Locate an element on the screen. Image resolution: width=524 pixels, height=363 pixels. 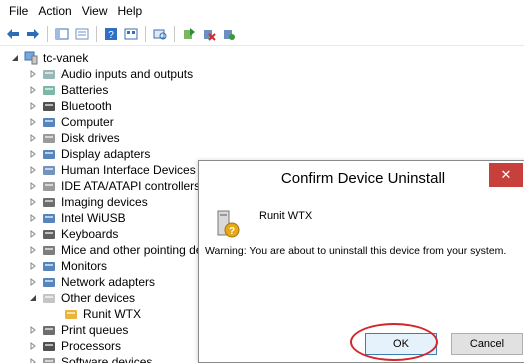
tree-item-batteries: Batteries is located at coordinates (68, 90).